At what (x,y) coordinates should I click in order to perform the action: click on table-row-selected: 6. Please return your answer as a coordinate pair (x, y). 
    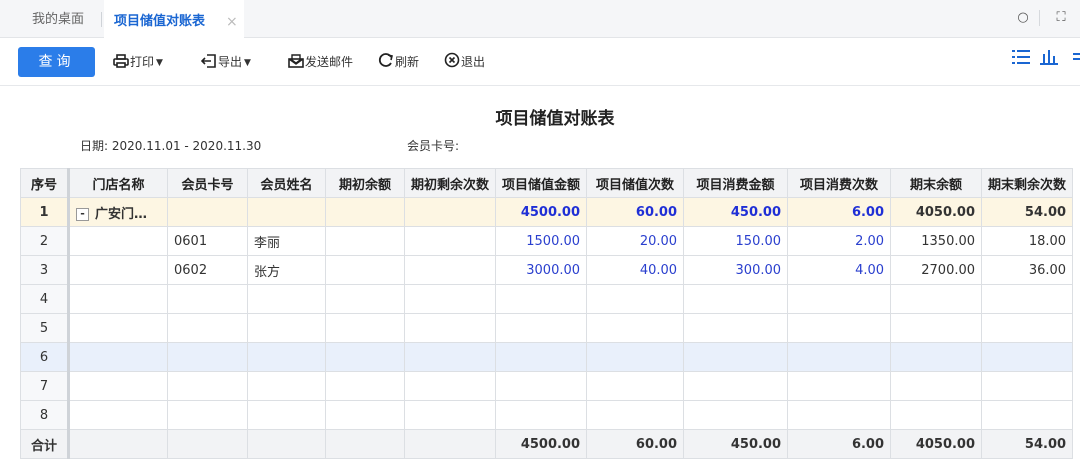
    Looking at the image, I should click on (547, 357).